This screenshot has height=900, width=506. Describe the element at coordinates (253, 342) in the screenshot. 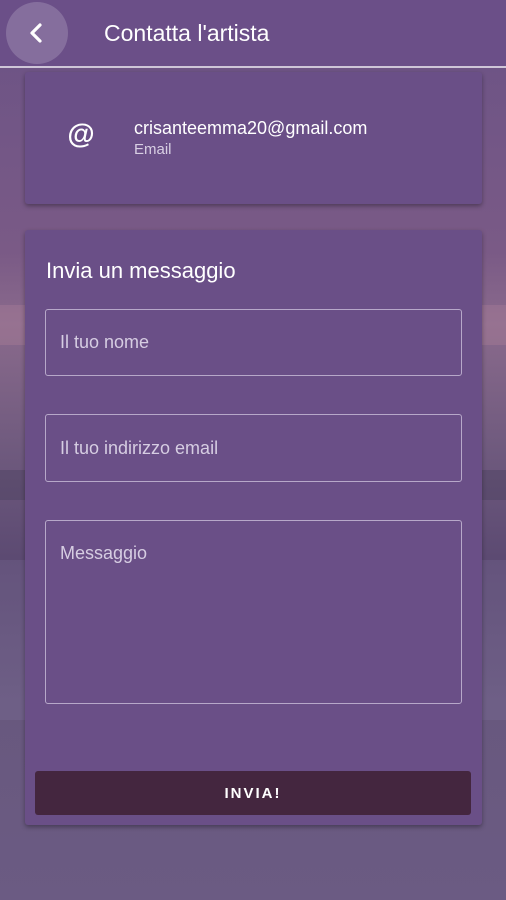

I see `name-input` at that location.